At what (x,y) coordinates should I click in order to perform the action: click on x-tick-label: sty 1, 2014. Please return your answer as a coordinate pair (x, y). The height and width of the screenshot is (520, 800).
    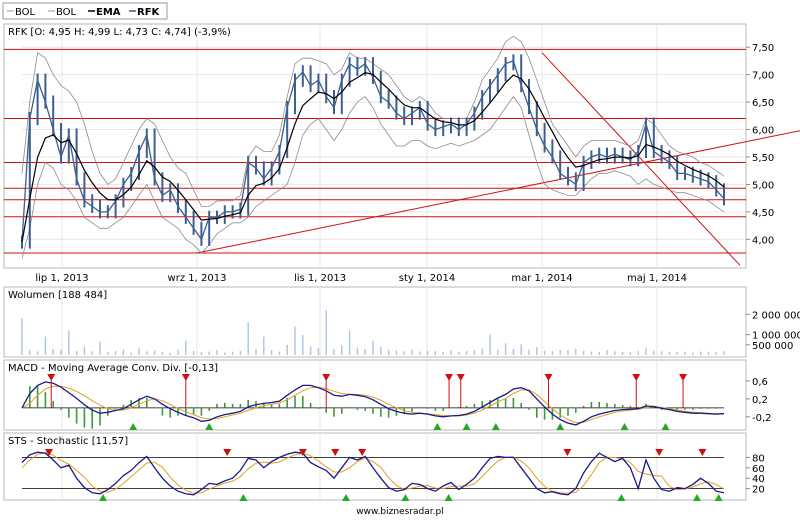
    Looking at the image, I should click on (427, 278).